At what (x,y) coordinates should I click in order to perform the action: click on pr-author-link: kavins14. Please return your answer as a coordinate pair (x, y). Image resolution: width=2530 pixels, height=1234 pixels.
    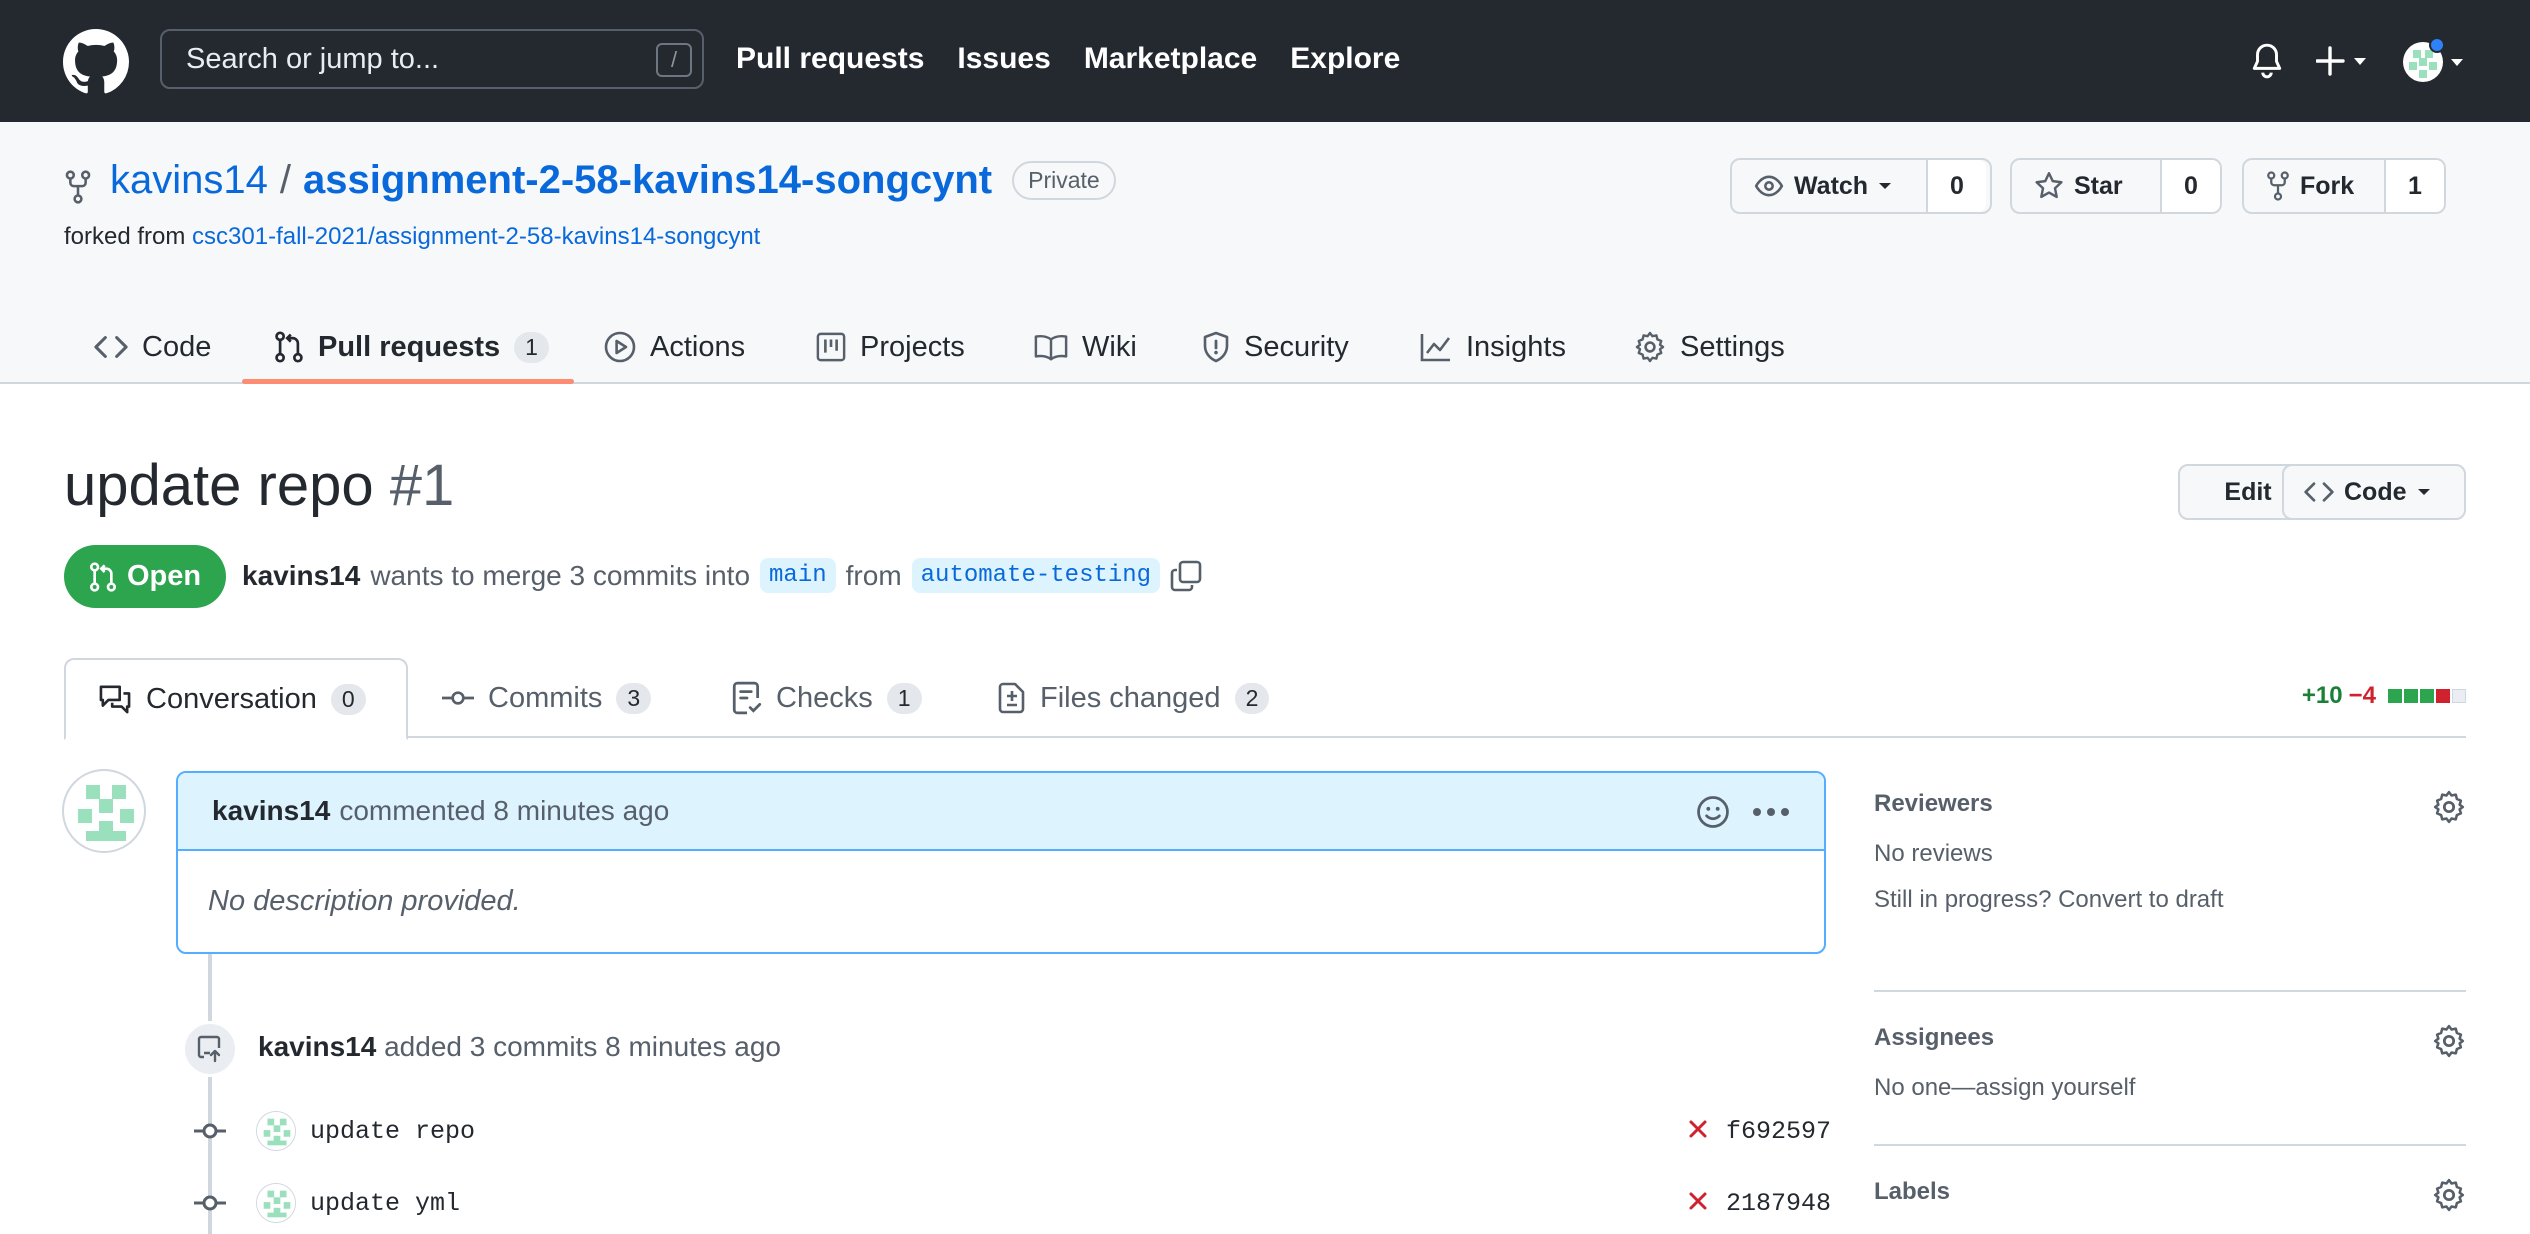
    Looking at the image, I should click on (301, 576).